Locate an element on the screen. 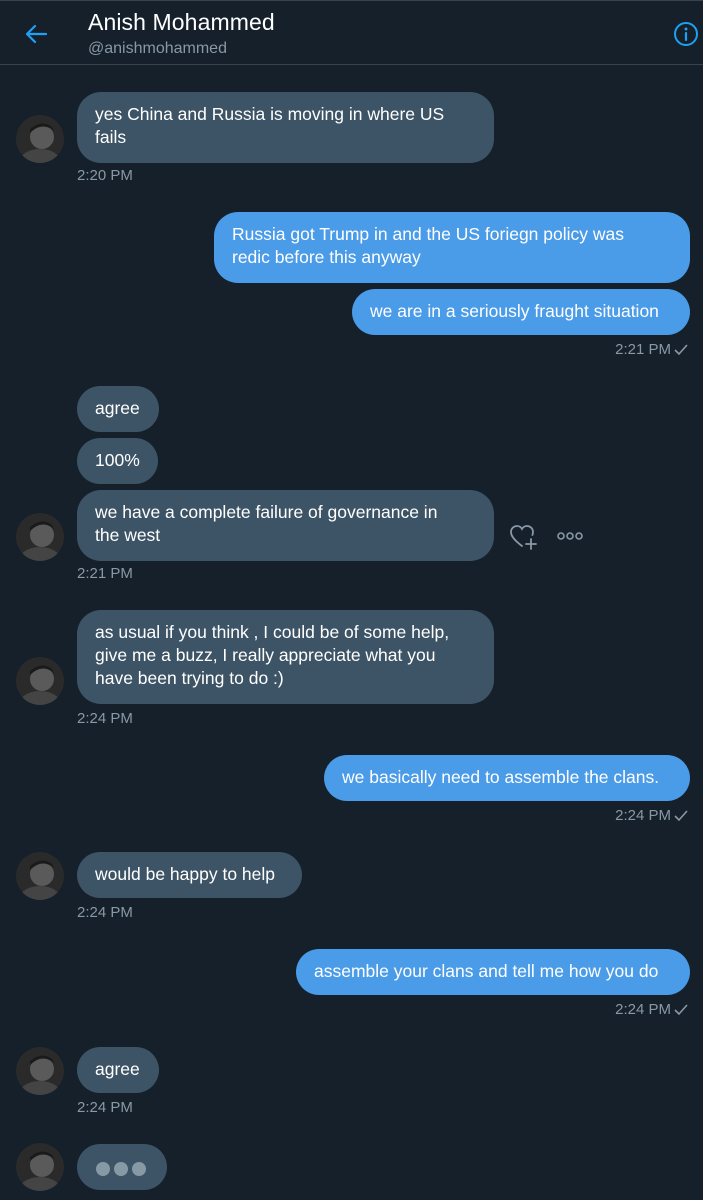 Image resolution: width=703 pixels, height=1200 pixels. back-button is located at coordinates (36, 34).